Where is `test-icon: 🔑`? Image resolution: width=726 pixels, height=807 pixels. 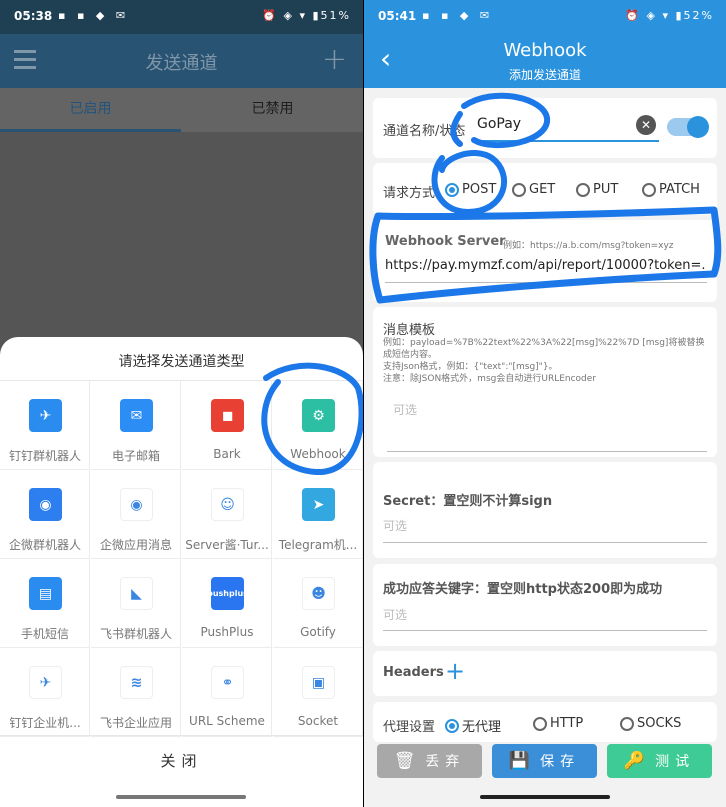 test-icon: 🔑 is located at coordinates (634, 761).